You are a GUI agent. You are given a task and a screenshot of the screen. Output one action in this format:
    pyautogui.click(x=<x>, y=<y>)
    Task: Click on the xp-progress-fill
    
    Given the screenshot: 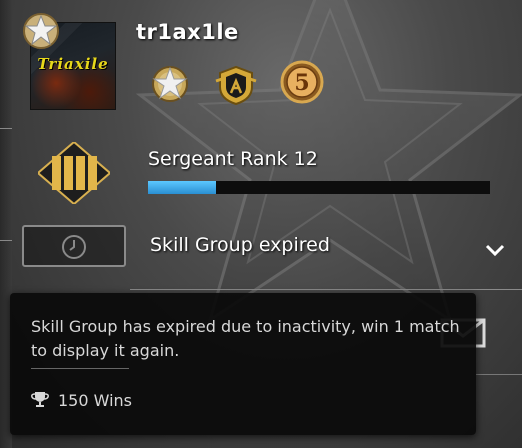 What is the action you would take?
    pyautogui.click(x=182, y=187)
    